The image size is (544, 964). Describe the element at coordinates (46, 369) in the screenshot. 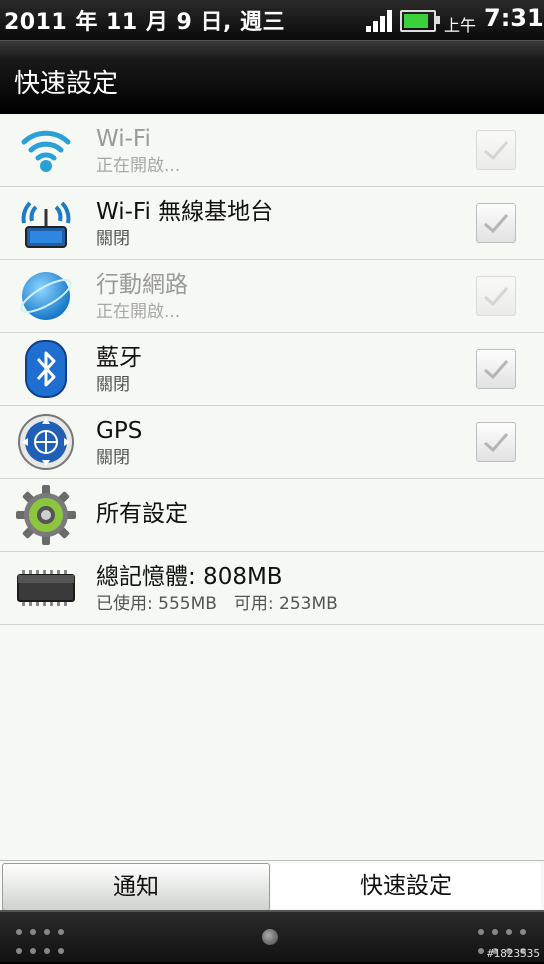

I see `bluetooth-icon` at that location.